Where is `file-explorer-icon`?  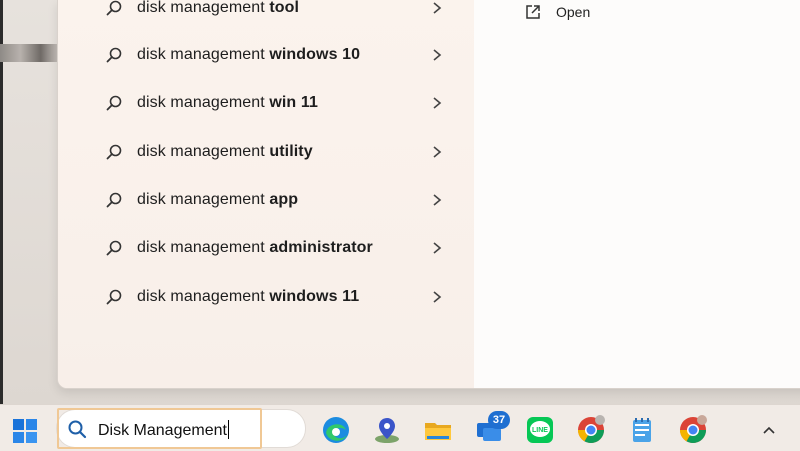 file-explorer-icon is located at coordinates (438, 430).